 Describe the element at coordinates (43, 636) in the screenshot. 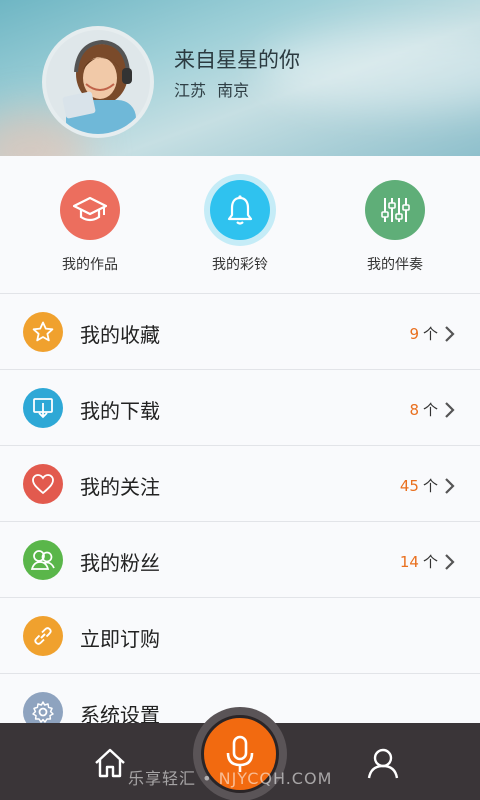

I see `link-icon` at that location.